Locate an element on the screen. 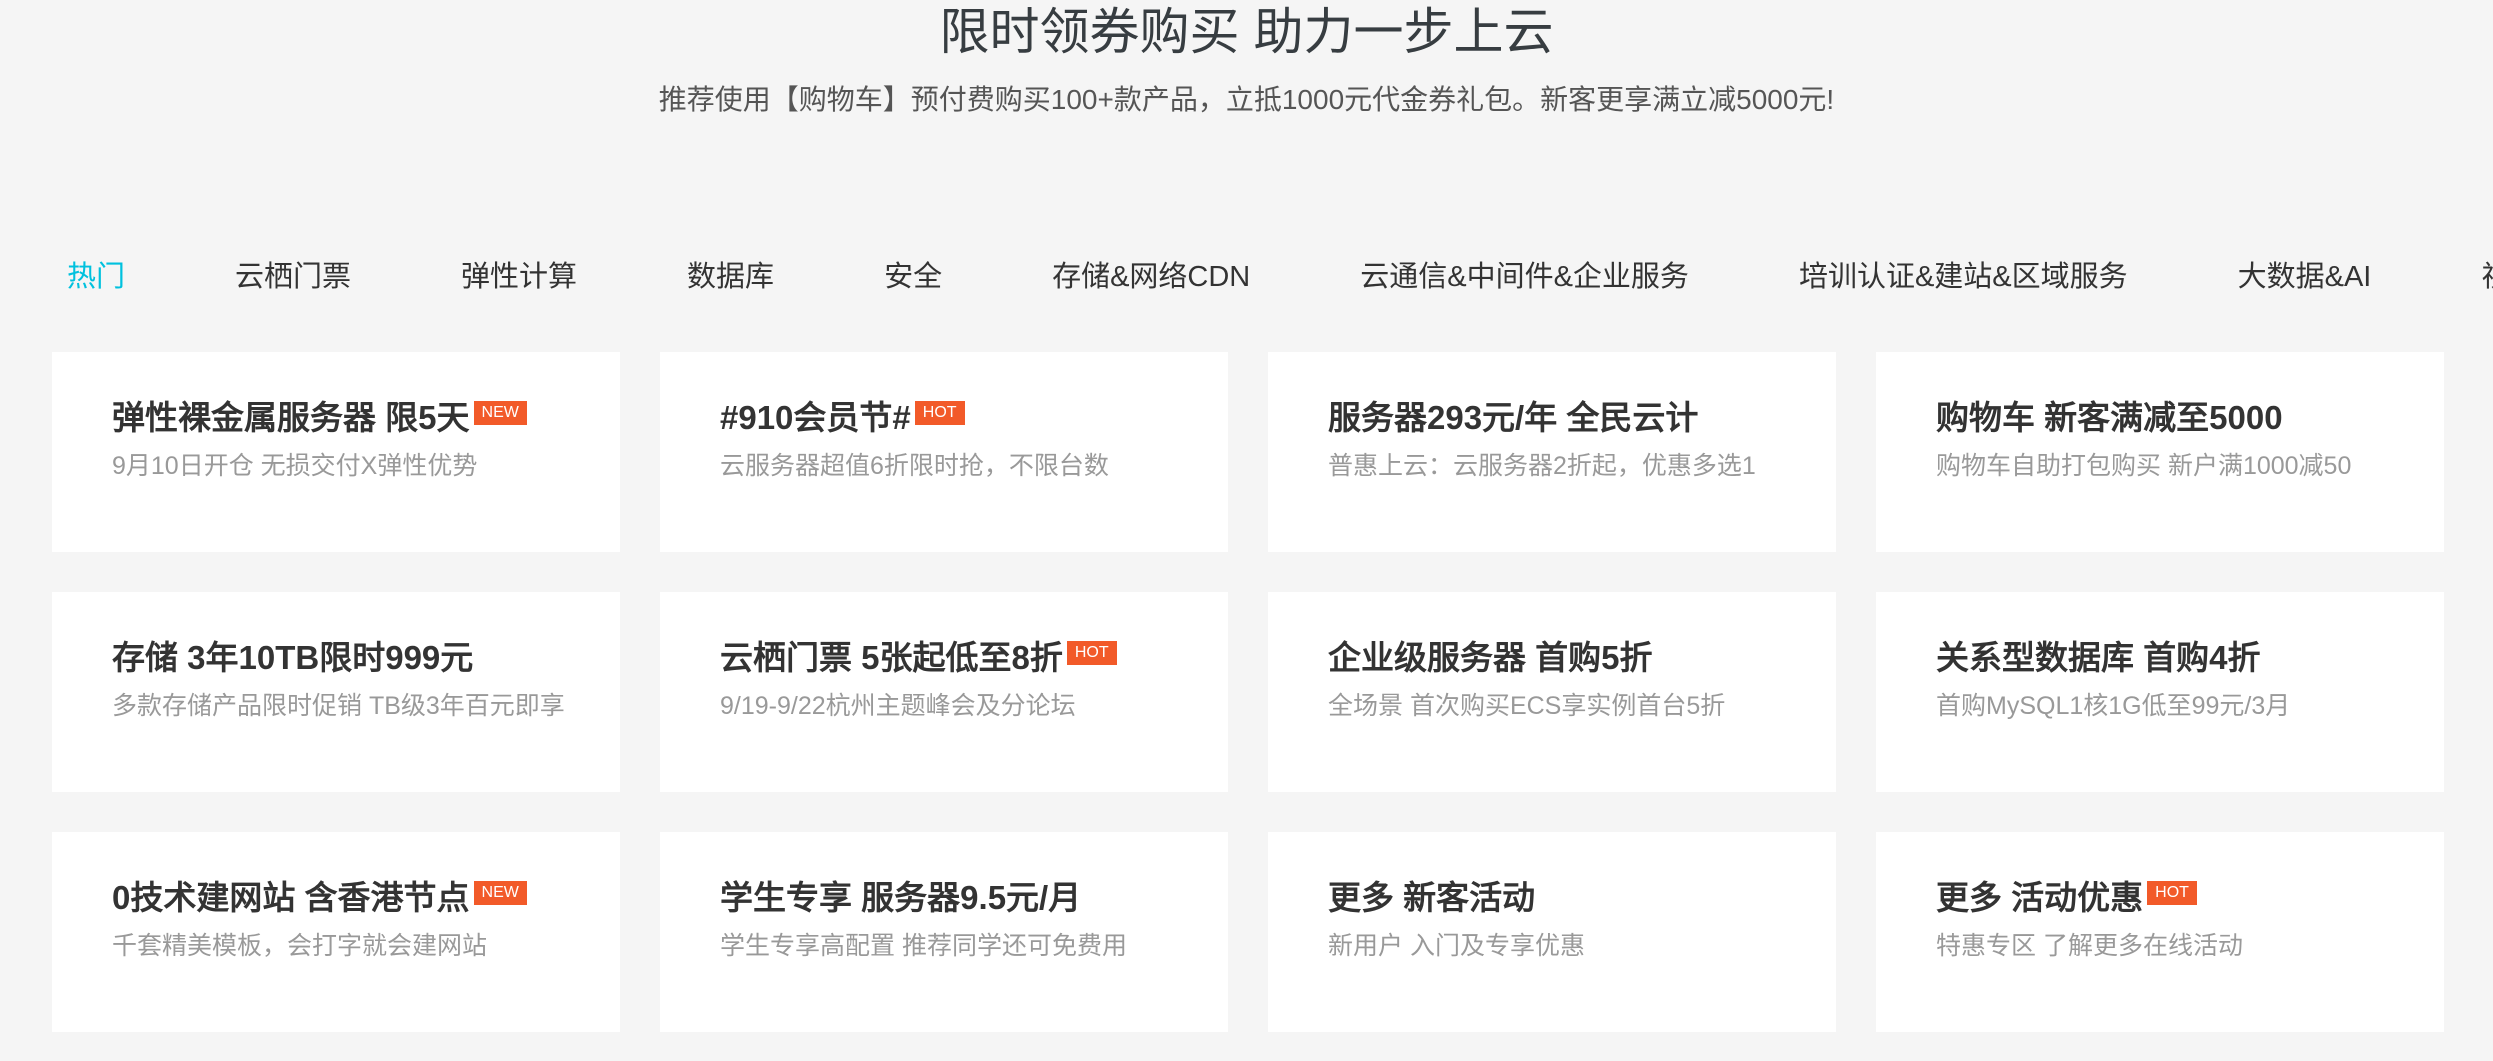 The width and height of the screenshot is (2493, 1061). card-title-row: 更多 活动优惠 HOT is located at coordinates (2180, 895).